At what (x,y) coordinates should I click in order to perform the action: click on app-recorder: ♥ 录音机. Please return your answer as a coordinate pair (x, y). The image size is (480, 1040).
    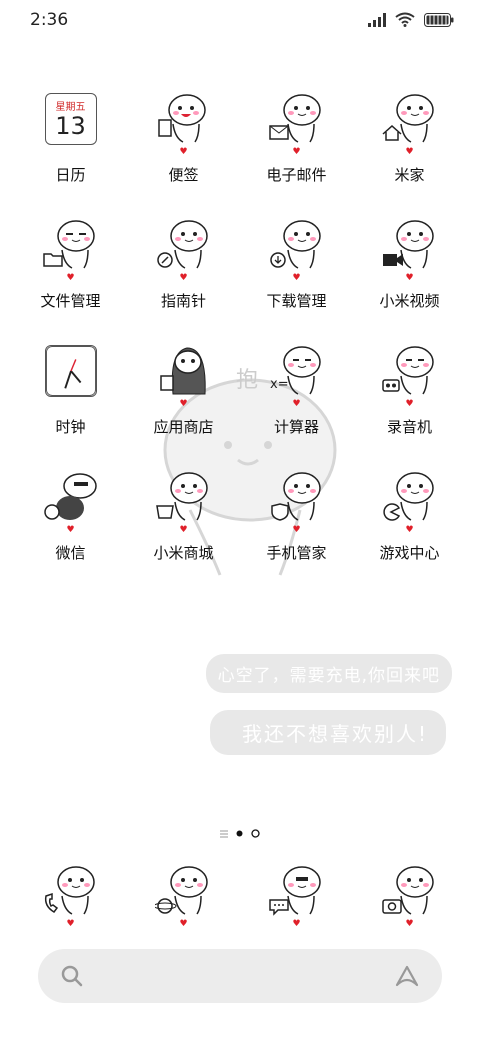
    Looking at the image, I should click on (409, 405).